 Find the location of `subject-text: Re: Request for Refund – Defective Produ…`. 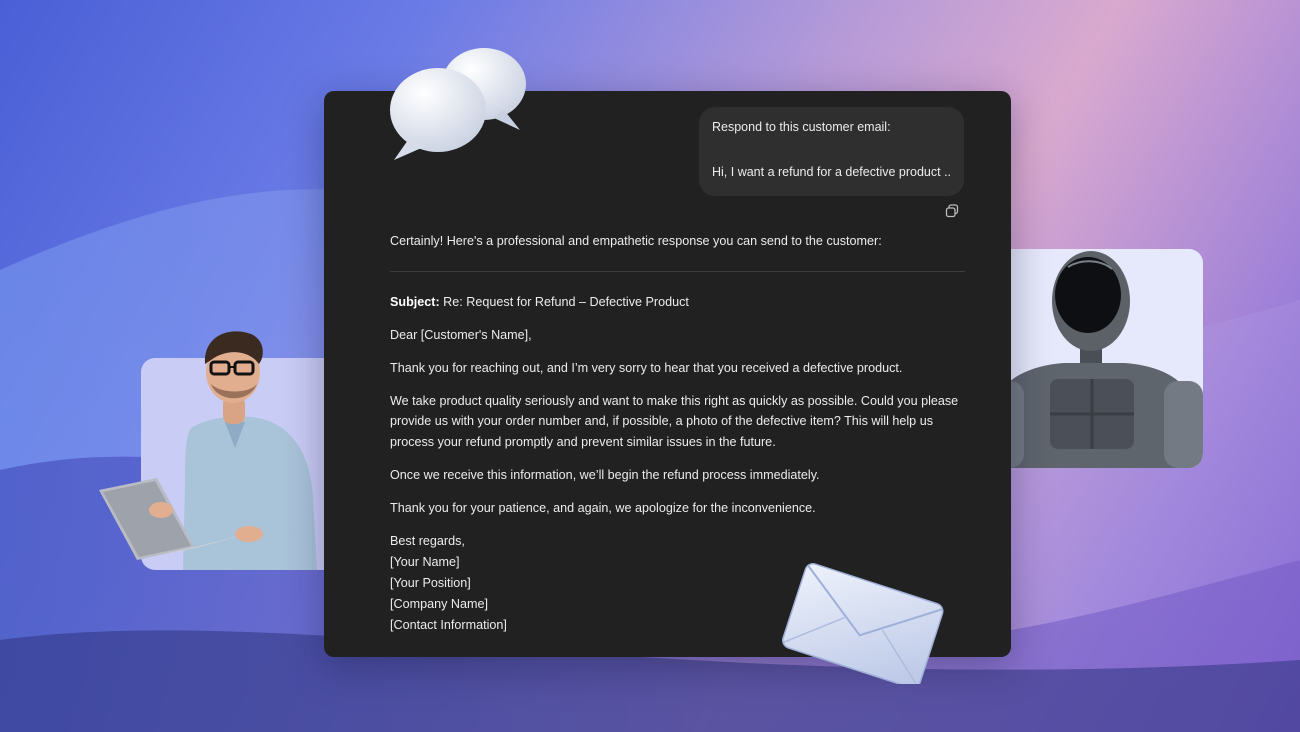

subject-text: Re: Request for Refund – Defective Produ… is located at coordinates (564, 301).